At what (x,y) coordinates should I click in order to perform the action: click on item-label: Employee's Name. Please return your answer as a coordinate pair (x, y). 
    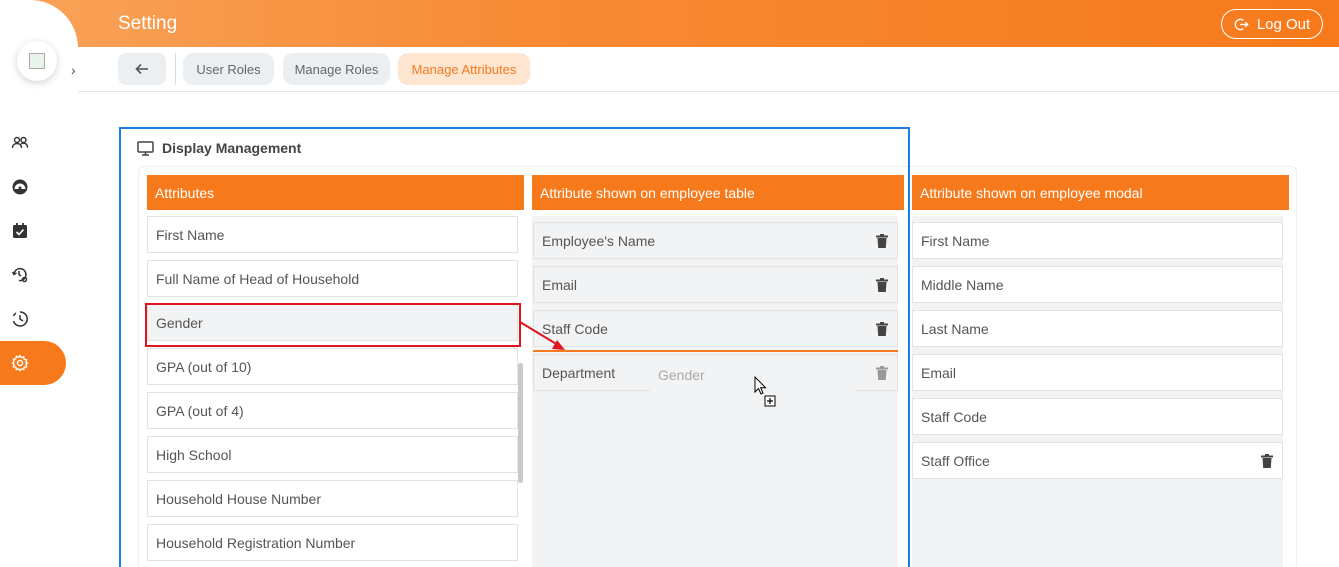
    Looking at the image, I should click on (599, 240).